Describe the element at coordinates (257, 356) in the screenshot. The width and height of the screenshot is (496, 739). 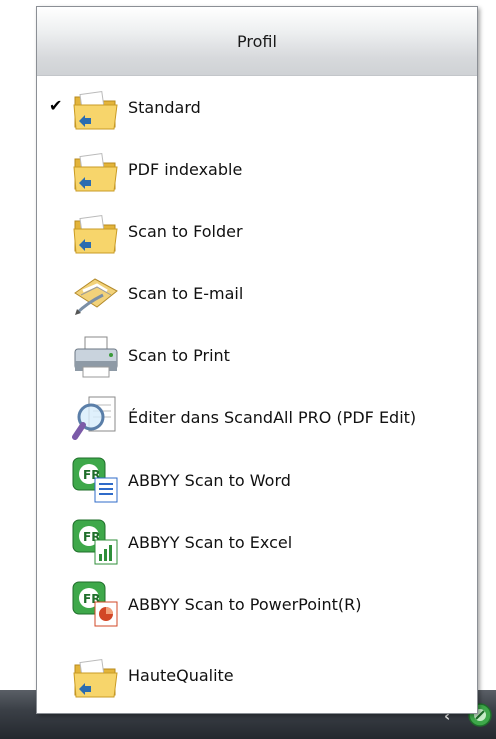
I see `menu-item-scan-to-print: Scan to Print` at that location.